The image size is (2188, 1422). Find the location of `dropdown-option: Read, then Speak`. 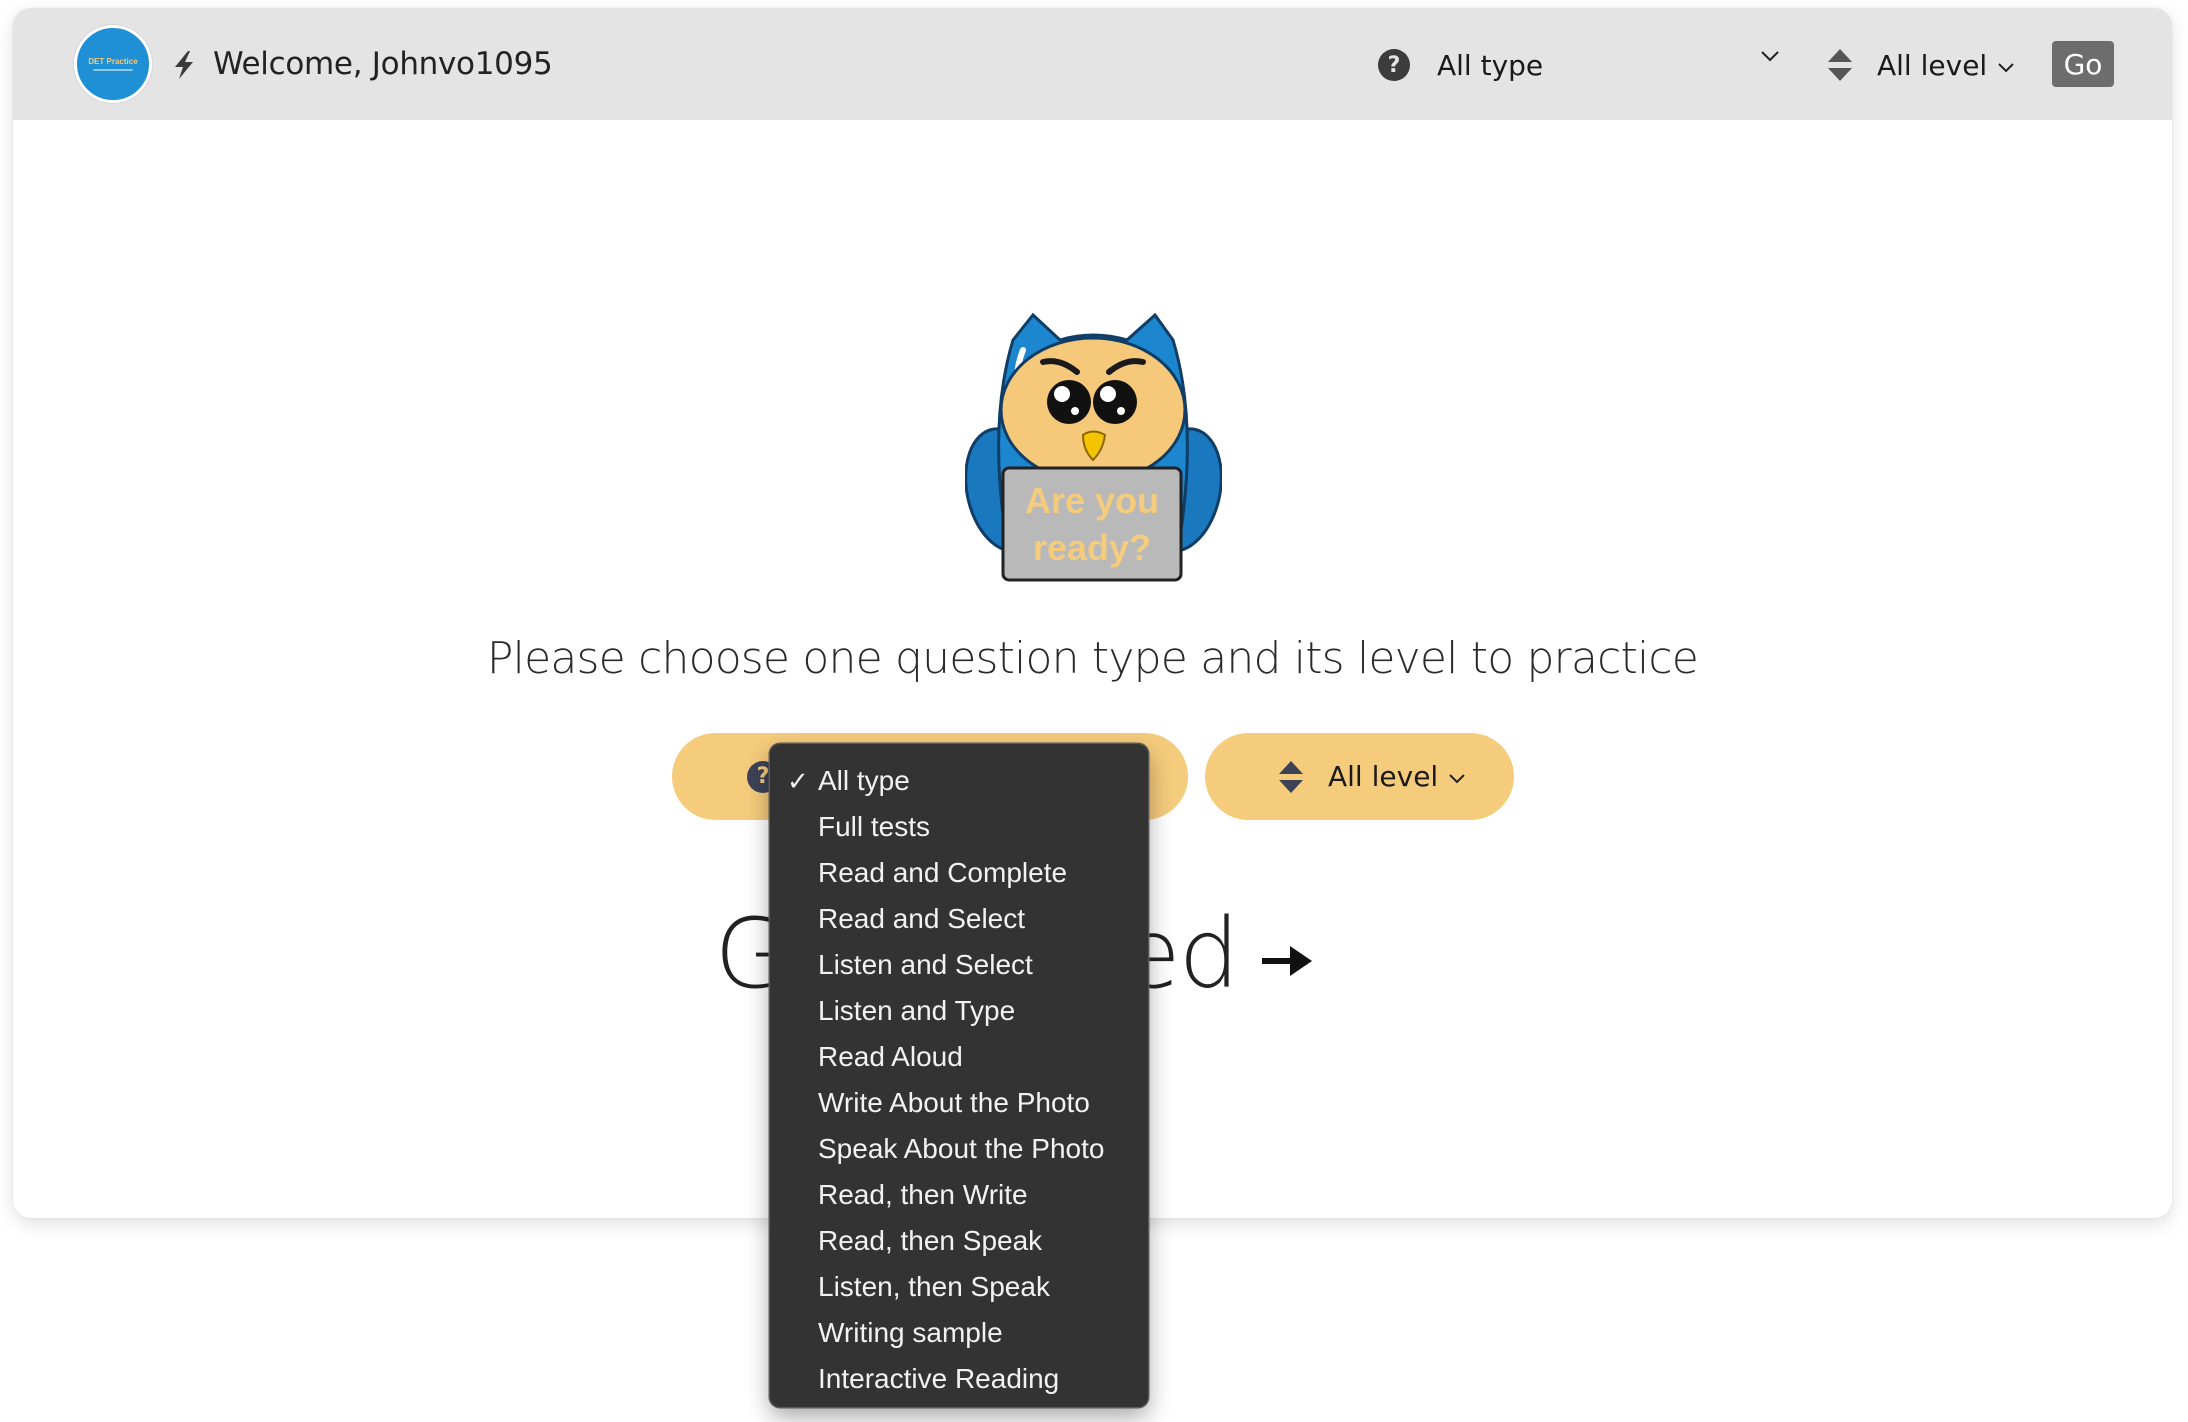

dropdown-option: Read, then Speak is located at coordinates (959, 1241).